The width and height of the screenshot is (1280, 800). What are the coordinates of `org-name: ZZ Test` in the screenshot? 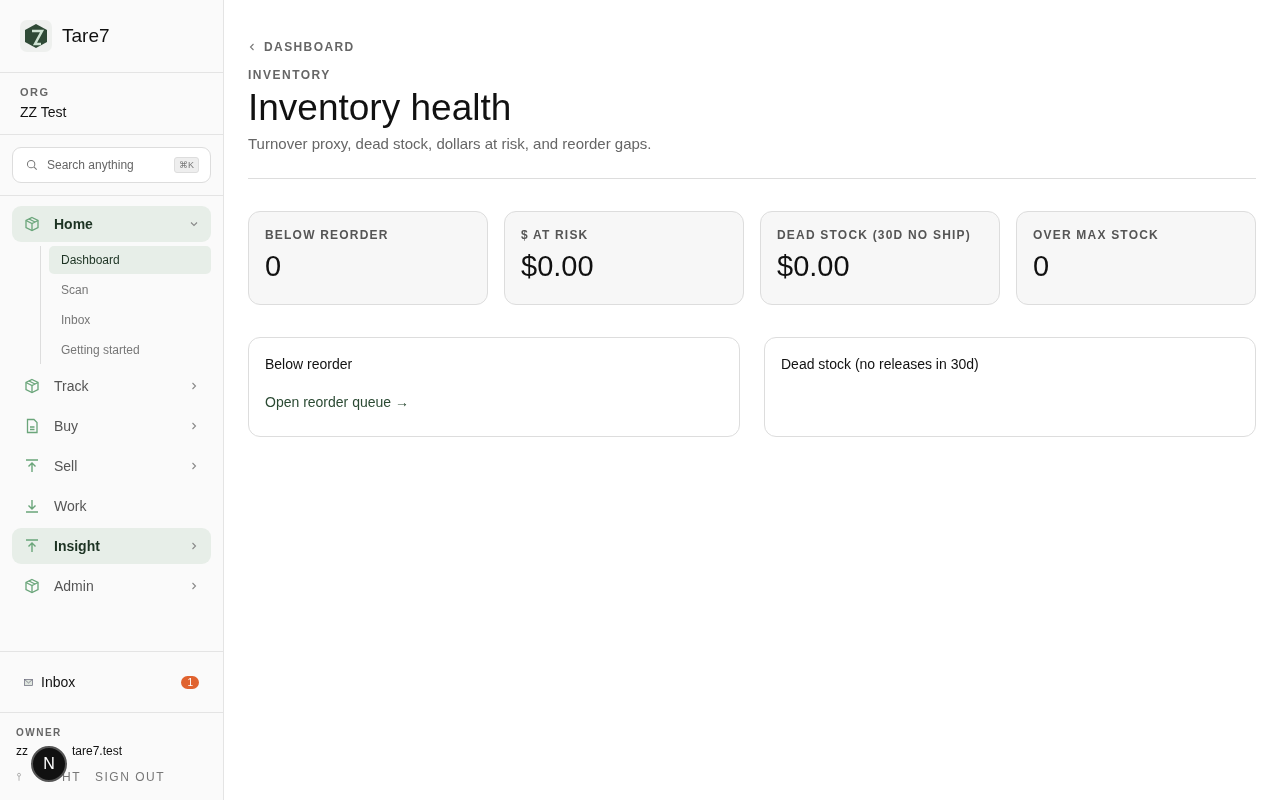 It's located at (44, 112).